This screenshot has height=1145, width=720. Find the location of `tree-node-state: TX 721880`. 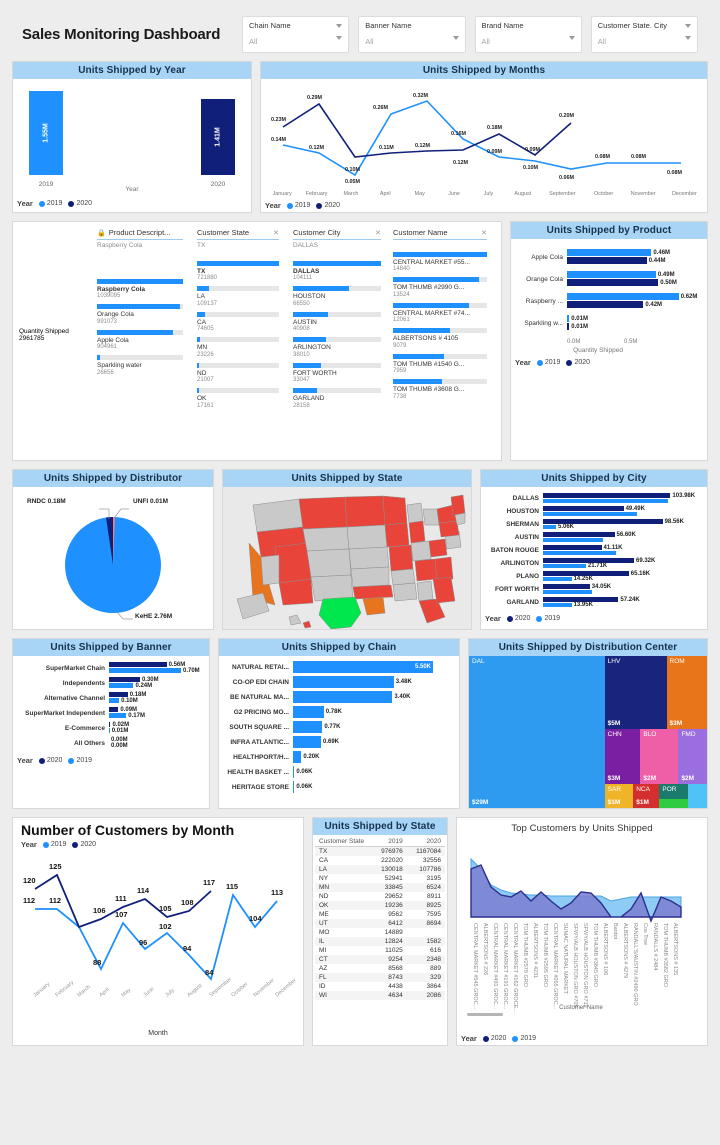

tree-node-state: TX 721880 is located at coordinates (238, 271).